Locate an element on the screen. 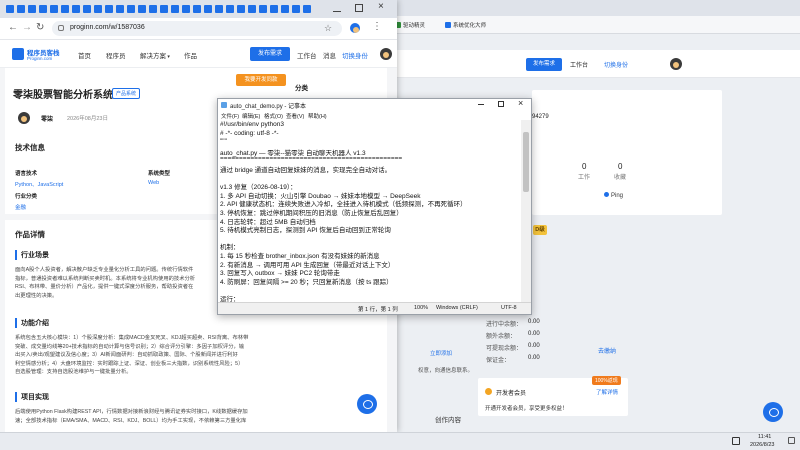 Image resolution: width=800 pixels, height=450 pixels. notepad-minimize-icon is located at coordinates (481, 104).